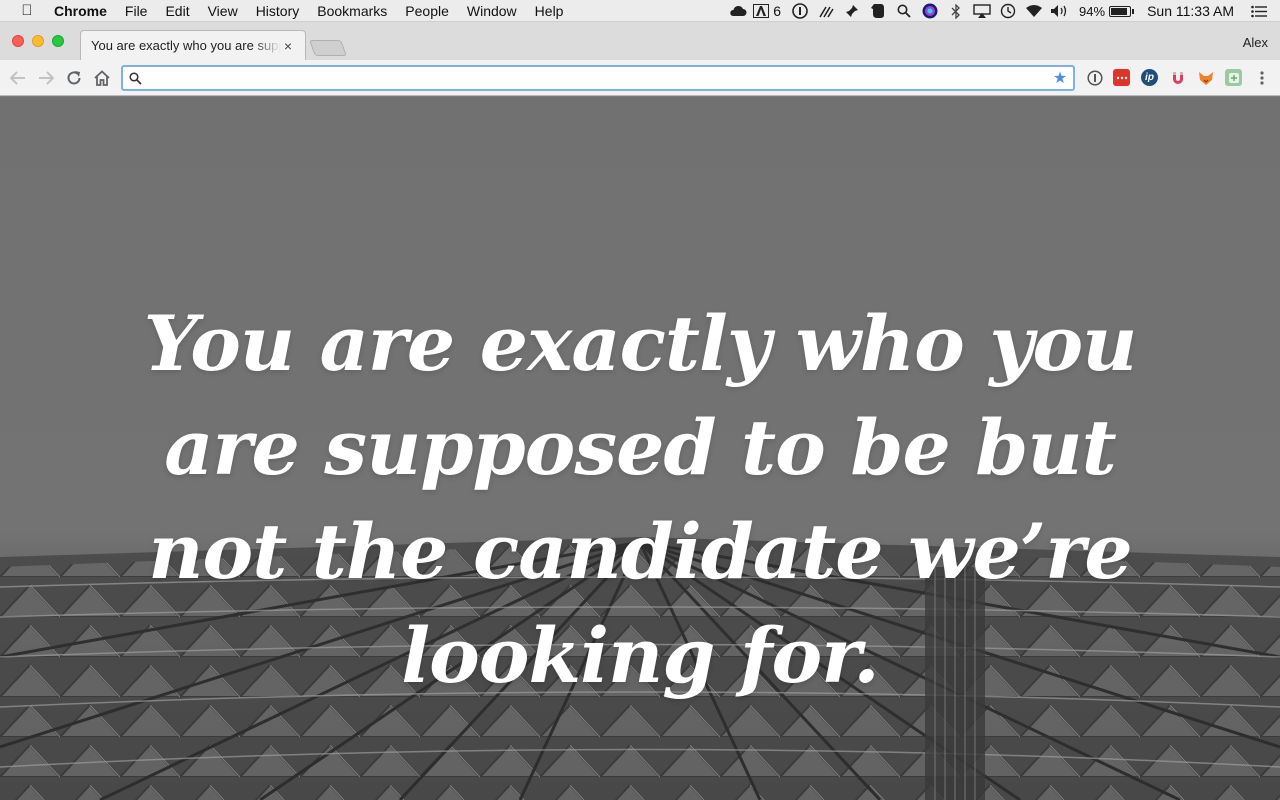  Describe the element at coordinates (1092, 11) in the screenshot. I see `battery-percent: 94%` at that location.